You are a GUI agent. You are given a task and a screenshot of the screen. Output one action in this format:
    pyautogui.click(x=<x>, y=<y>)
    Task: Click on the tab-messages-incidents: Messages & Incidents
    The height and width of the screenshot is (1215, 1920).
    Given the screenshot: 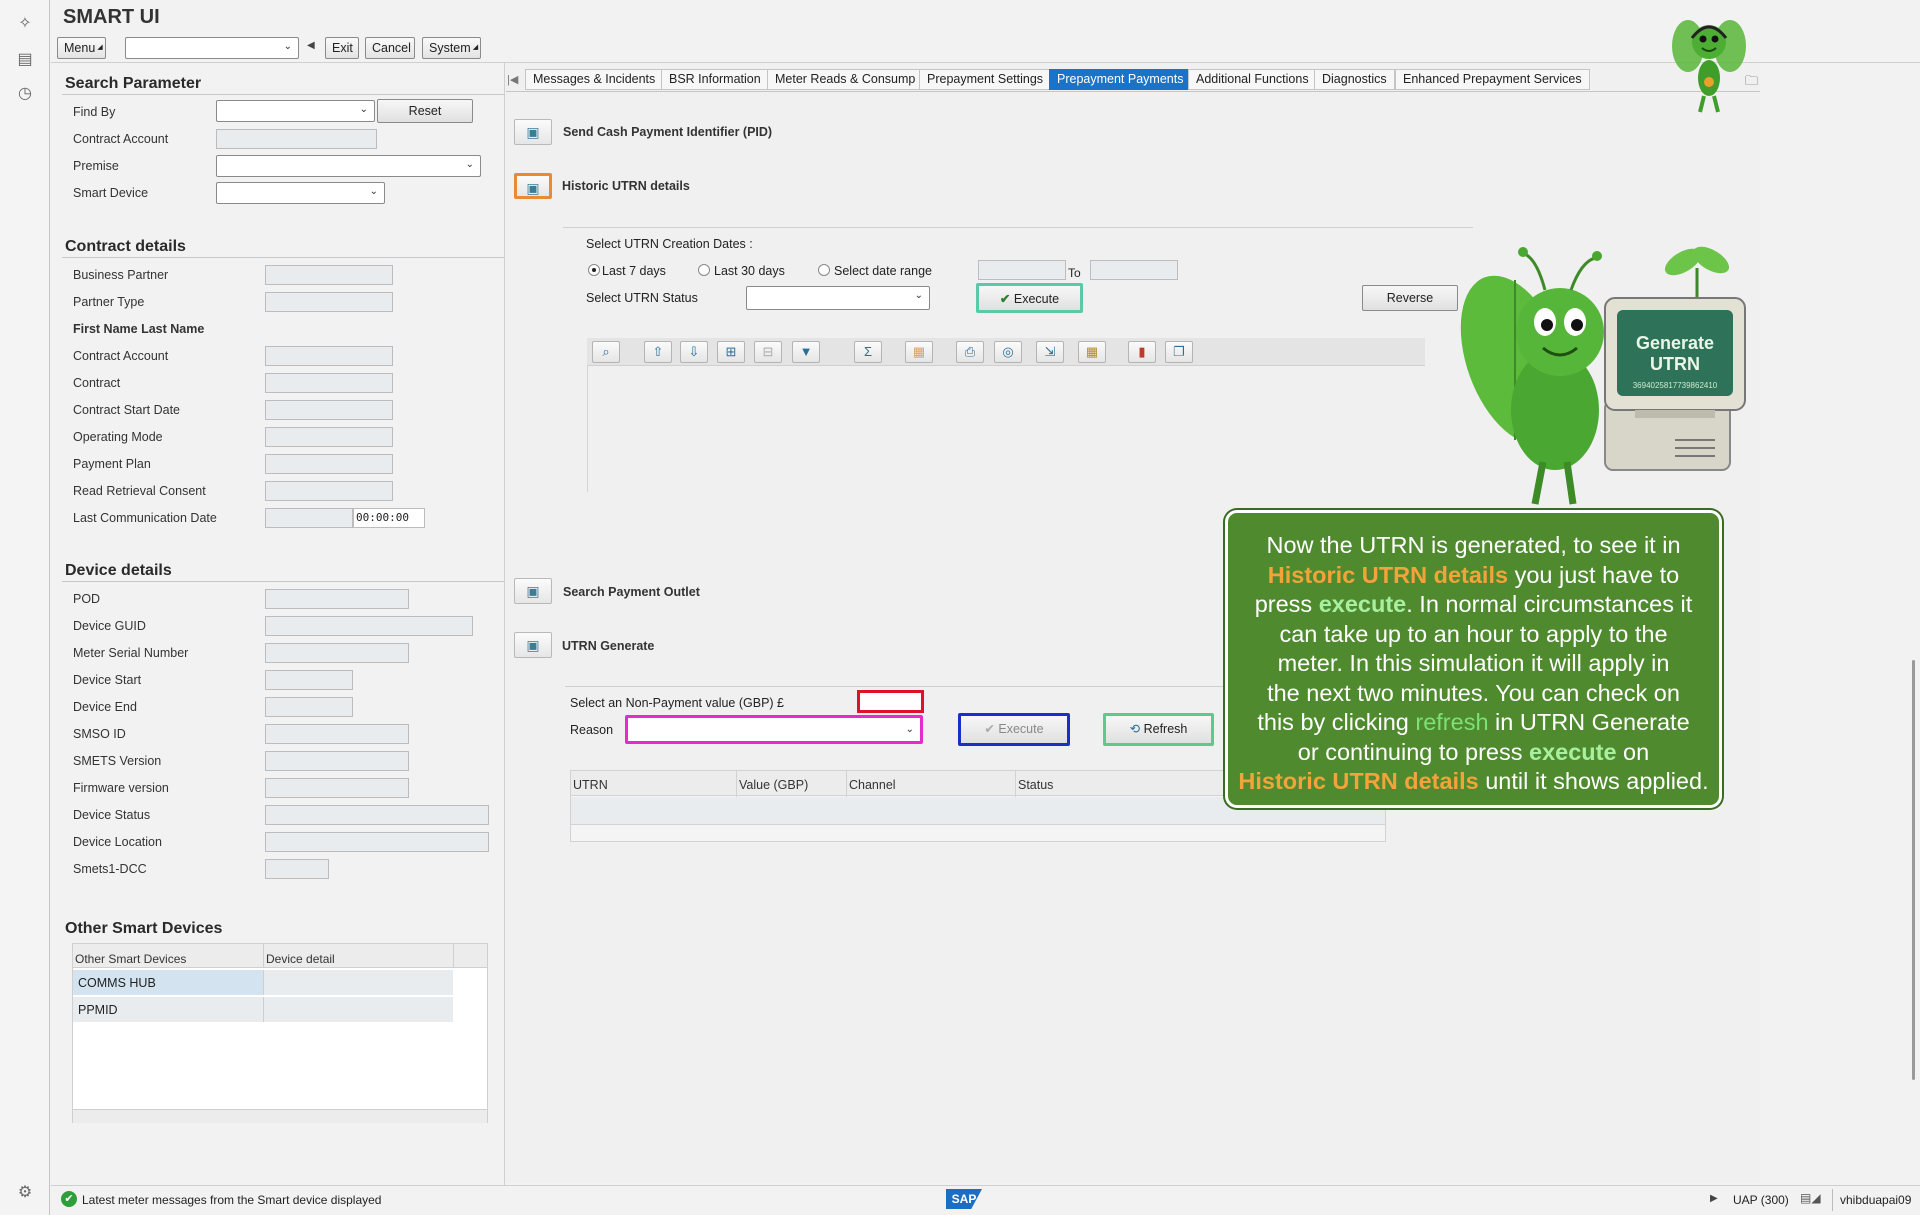 What is the action you would take?
    pyautogui.click(x=594, y=79)
    